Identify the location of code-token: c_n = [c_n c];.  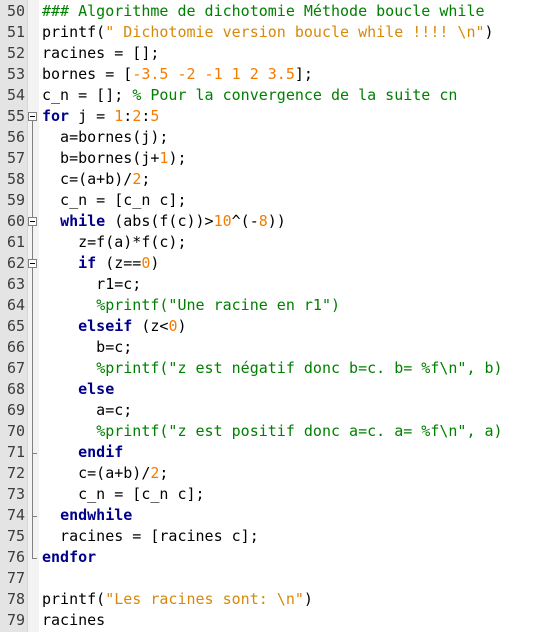
(123, 494).